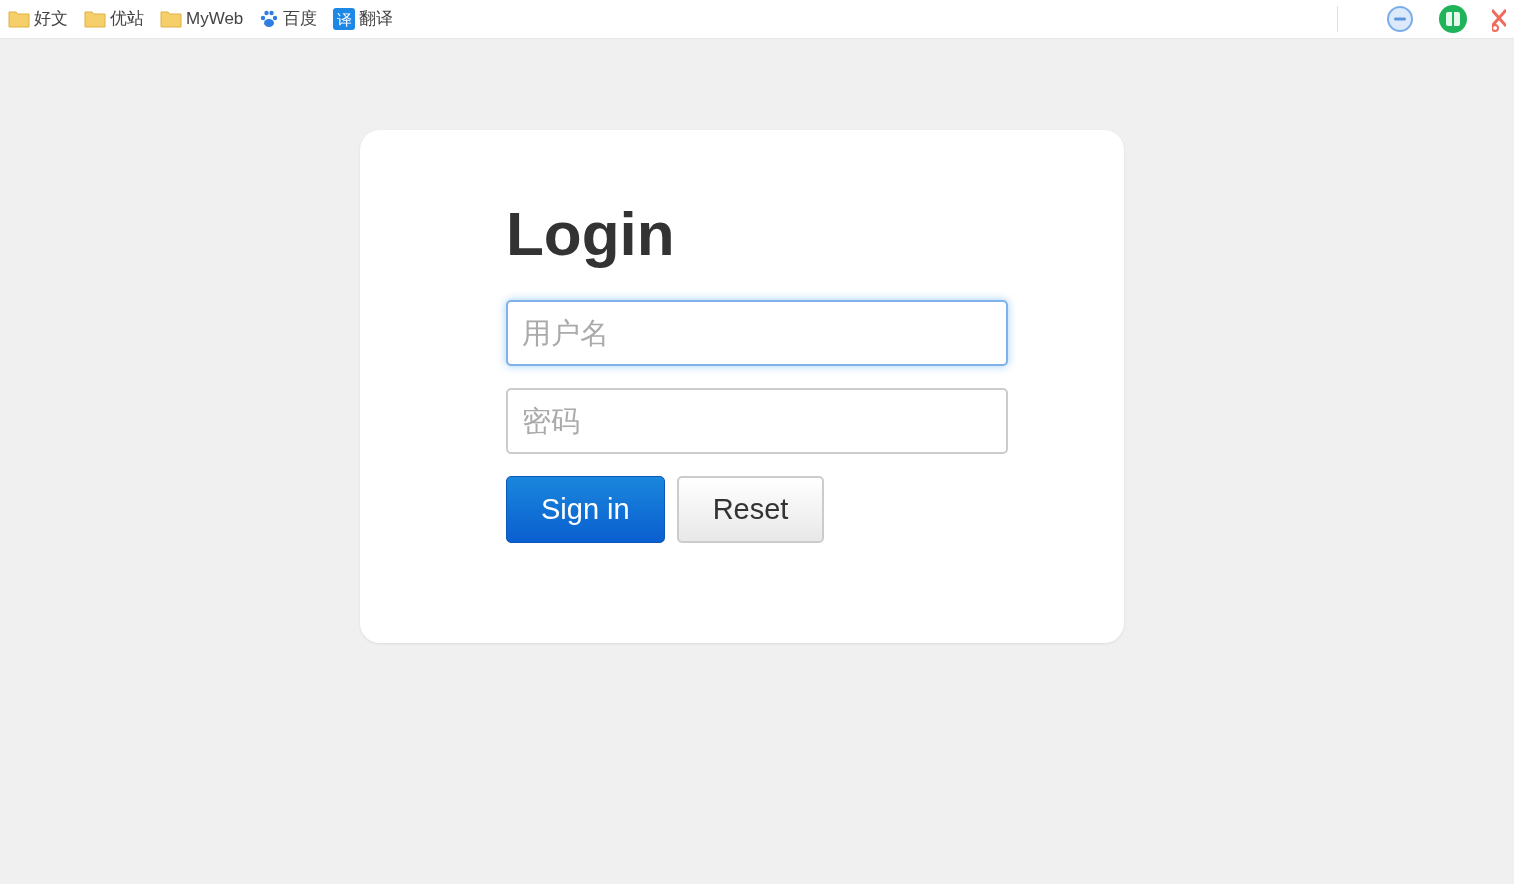  Describe the element at coordinates (300, 19) in the screenshot. I see `bookmark-label: 百度` at that location.